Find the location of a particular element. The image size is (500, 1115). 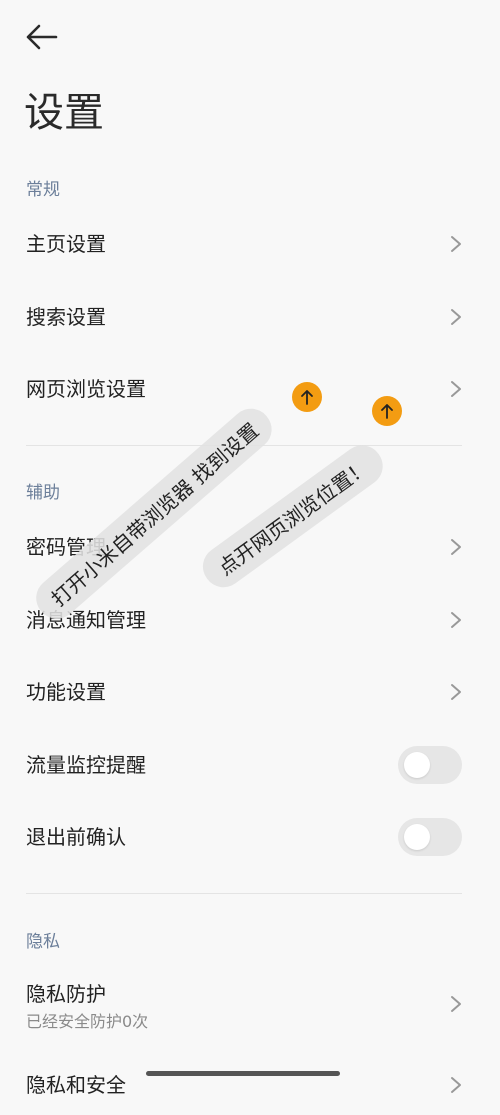

settings-item-label: 搜索设置 is located at coordinates (66, 317).